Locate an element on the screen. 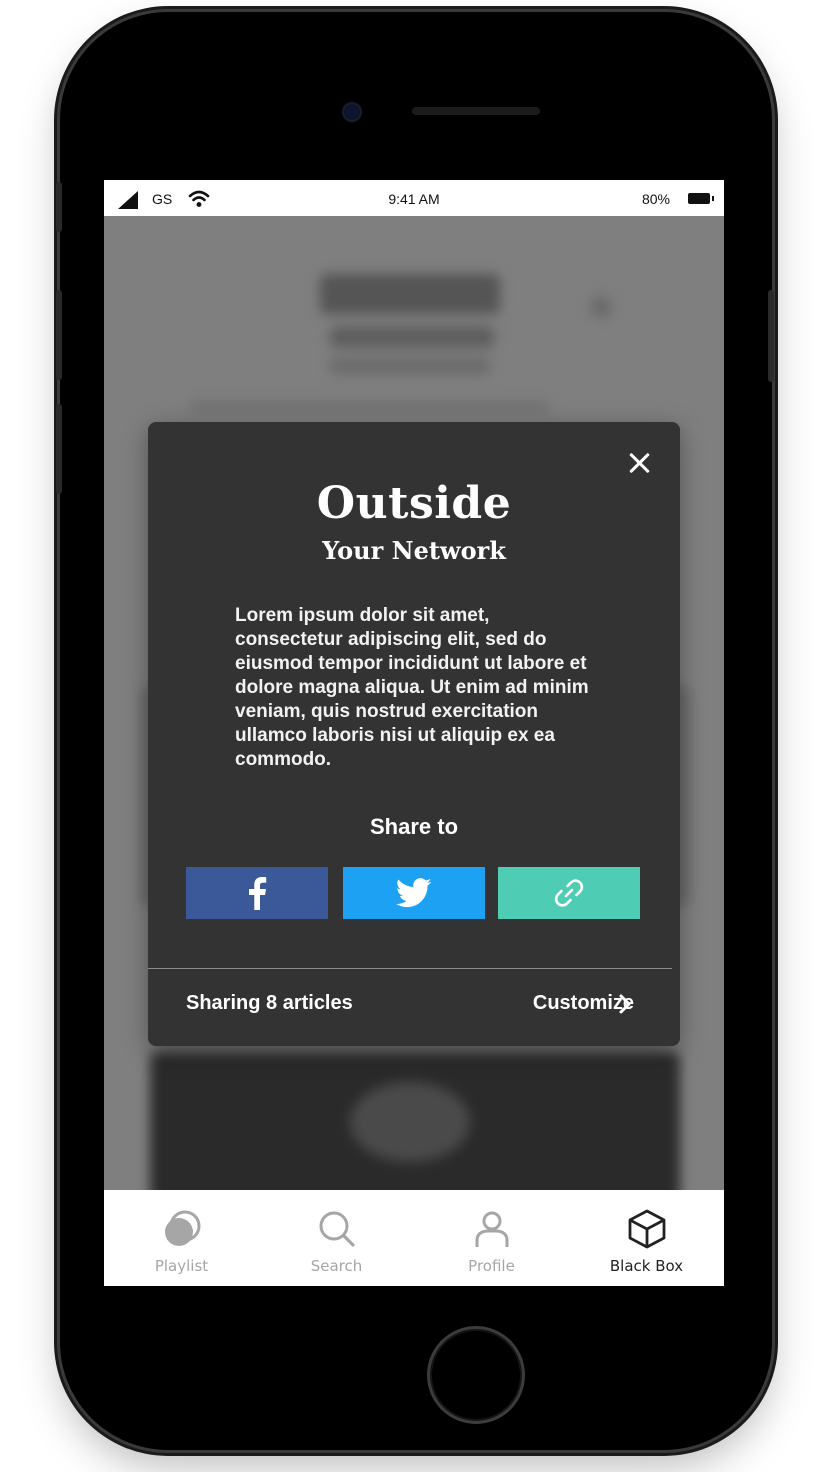  status-bar: GS 9:41 AM 80% is located at coordinates (414, 198).